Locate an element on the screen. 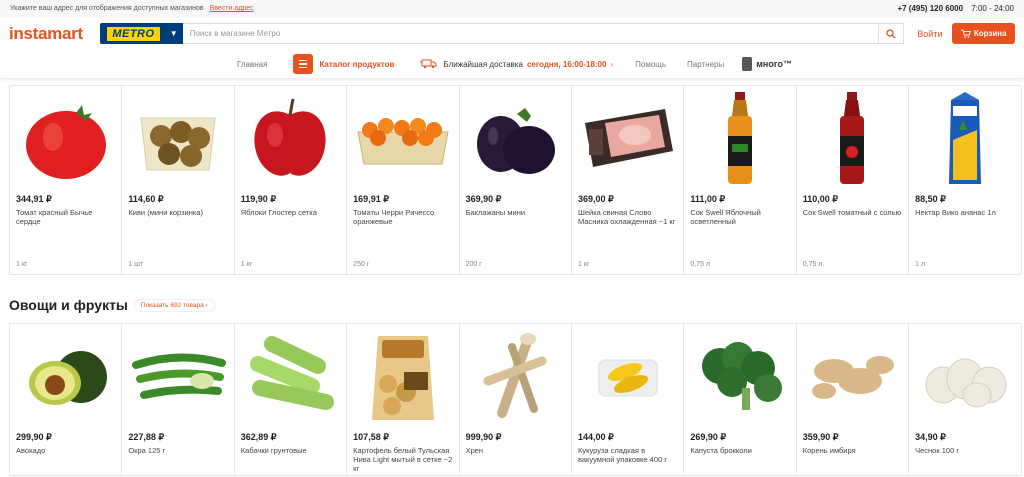  product-weight: 200 г is located at coordinates (473, 264).